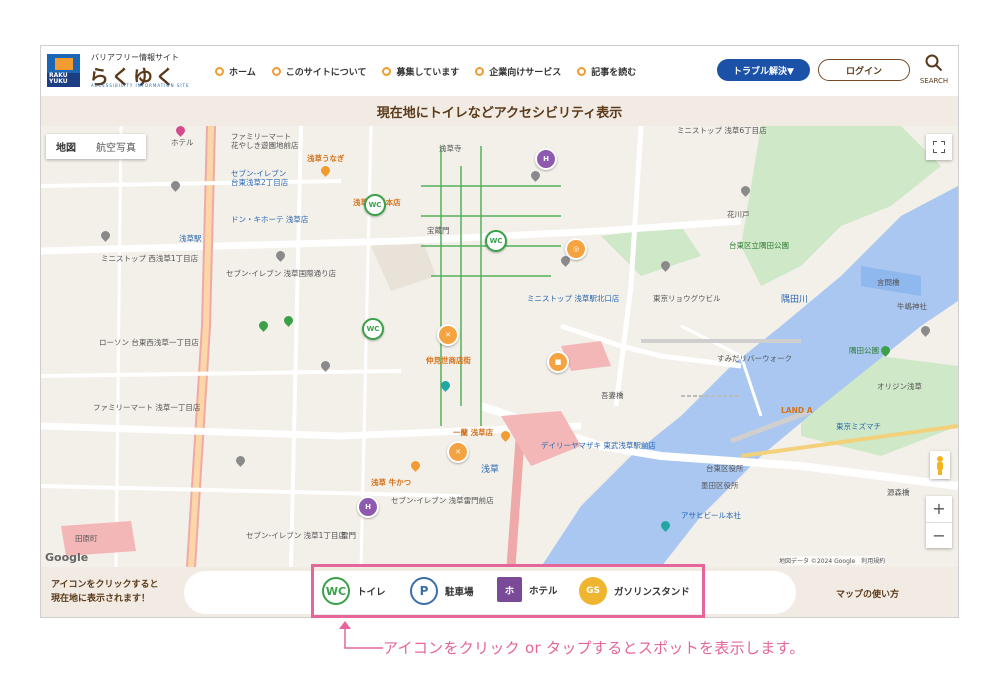  I want to click on map-label: デイリーヤマザキ 東武浅草駅前店, so click(598, 445).